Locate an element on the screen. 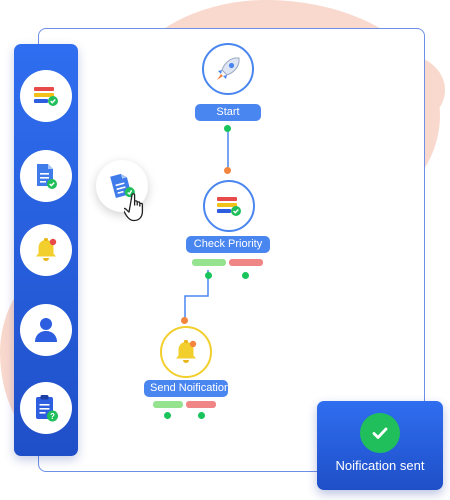  document-check-icon is located at coordinates (47, 176).